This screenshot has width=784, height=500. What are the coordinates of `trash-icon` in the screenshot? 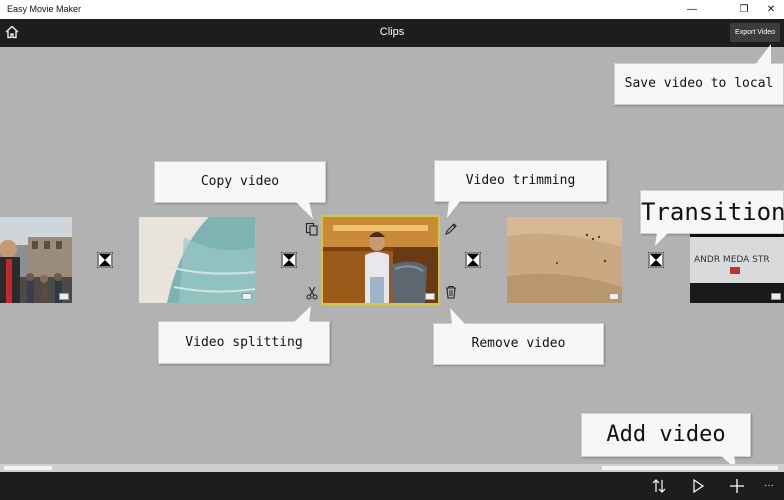 It's located at (451, 292).